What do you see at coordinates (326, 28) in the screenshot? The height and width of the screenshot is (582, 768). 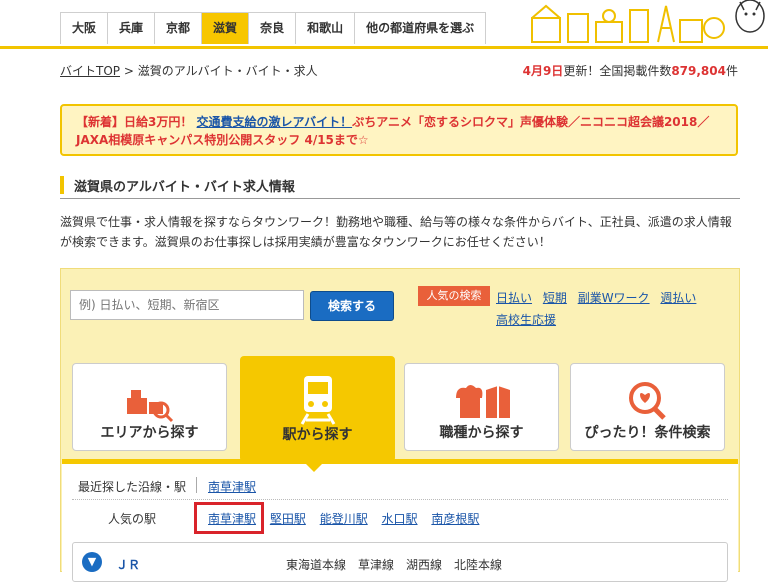 I see `pref-tab-wakayama: 和歌山` at bounding box center [326, 28].